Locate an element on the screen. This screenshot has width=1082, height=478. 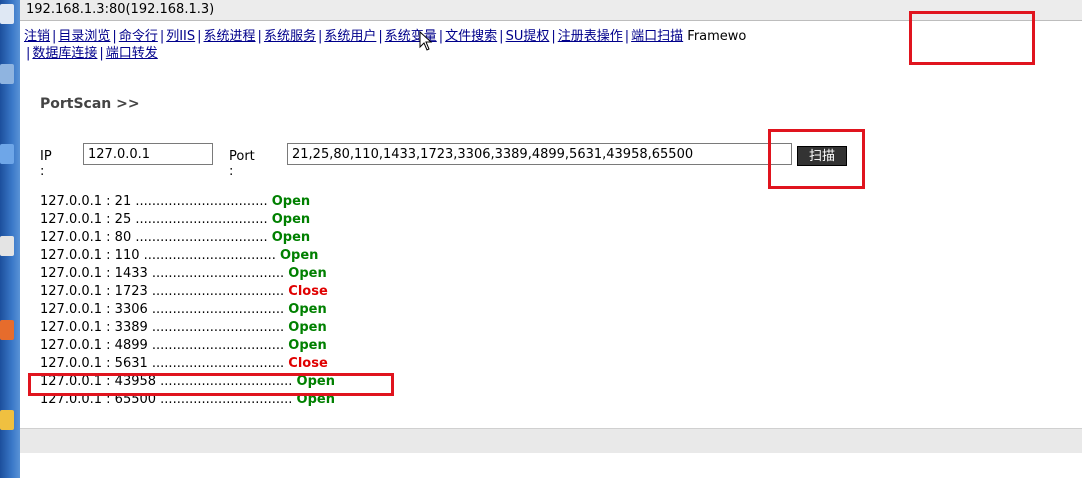
nav-trailing-text: Framewo is located at coordinates (717, 36).